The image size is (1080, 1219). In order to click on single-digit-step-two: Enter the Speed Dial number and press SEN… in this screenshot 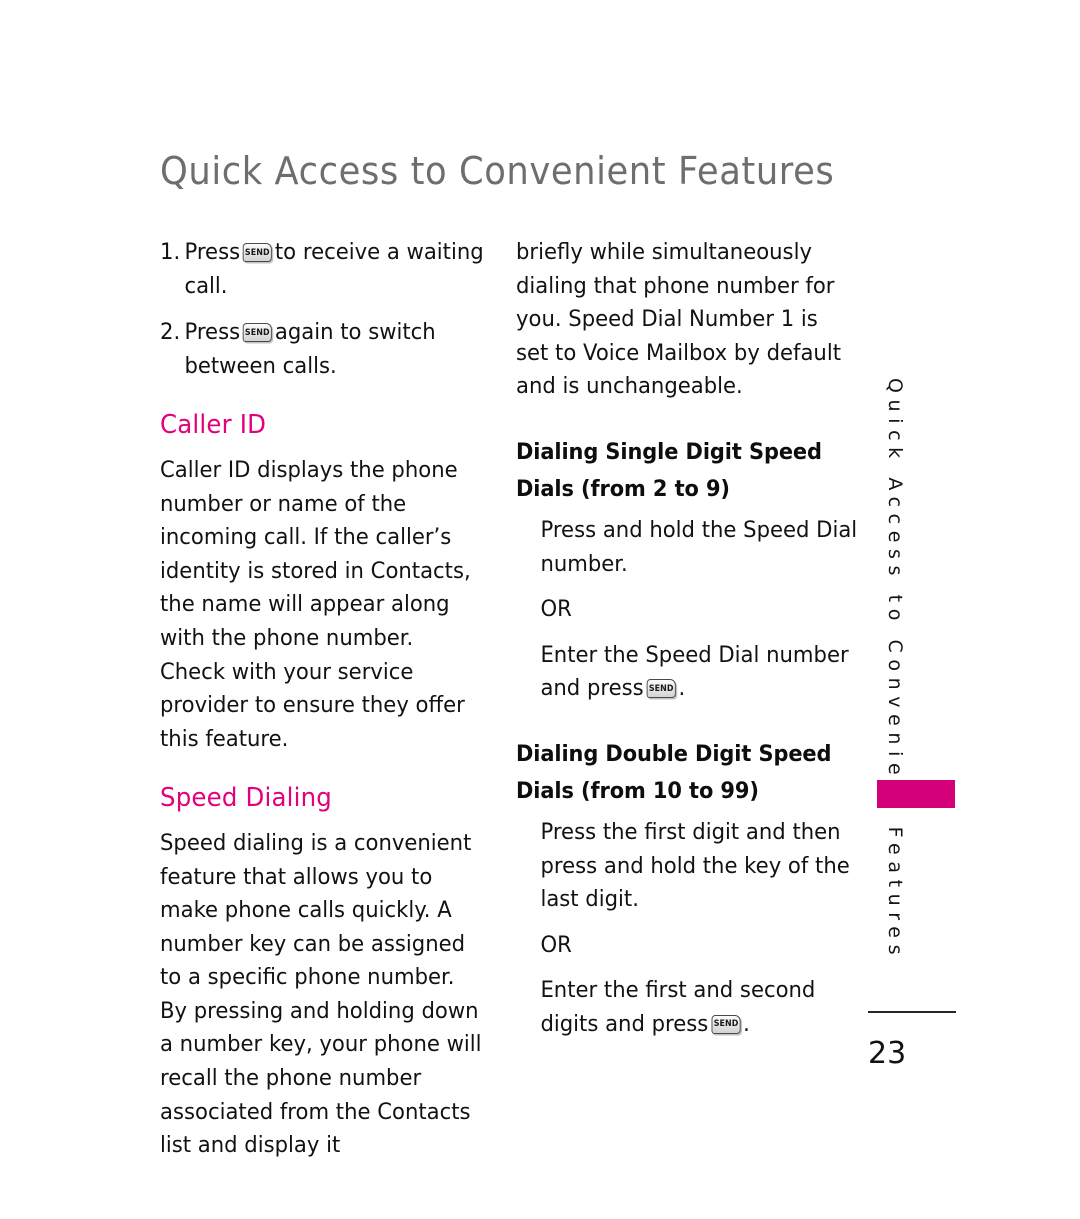, I will do `click(692, 672)`.